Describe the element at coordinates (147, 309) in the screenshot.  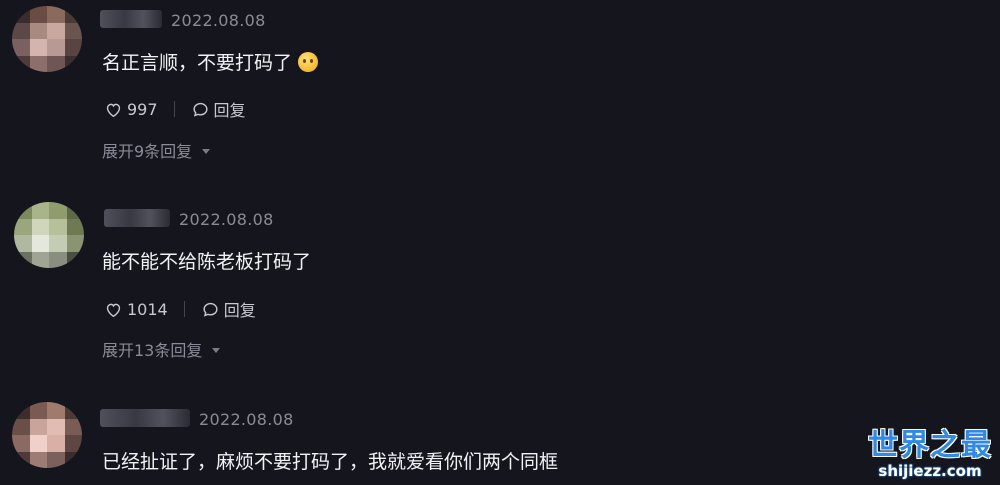
I see `like-count: 1014` at that location.